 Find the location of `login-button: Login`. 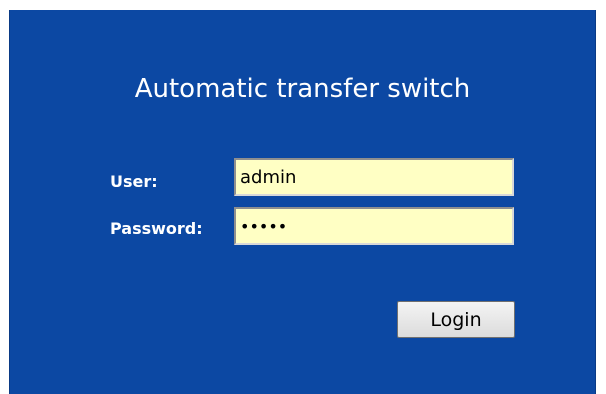

login-button: Login is located at coordinates (456, 319).